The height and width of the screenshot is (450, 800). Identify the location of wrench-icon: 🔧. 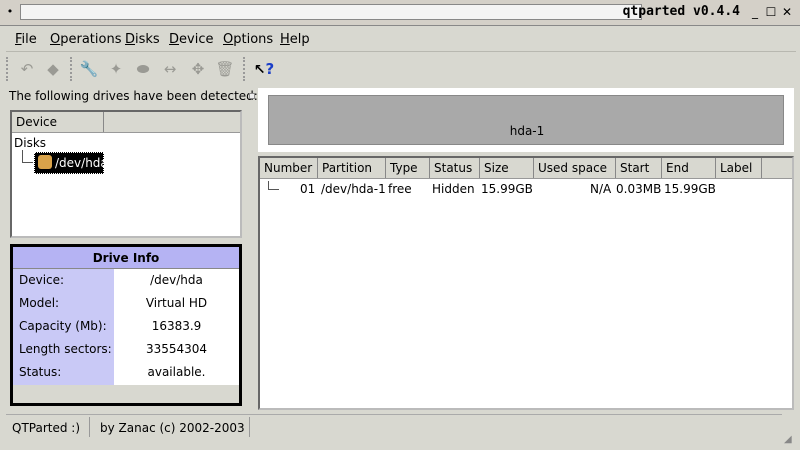
(89, 69).